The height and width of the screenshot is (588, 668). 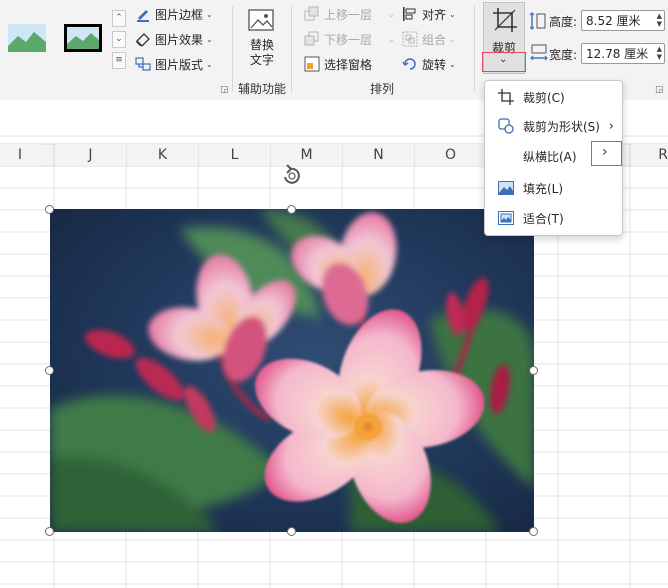 I want to click on height-field: 8.52 厘米 ▲ ▼, so click(x=623, y=20).